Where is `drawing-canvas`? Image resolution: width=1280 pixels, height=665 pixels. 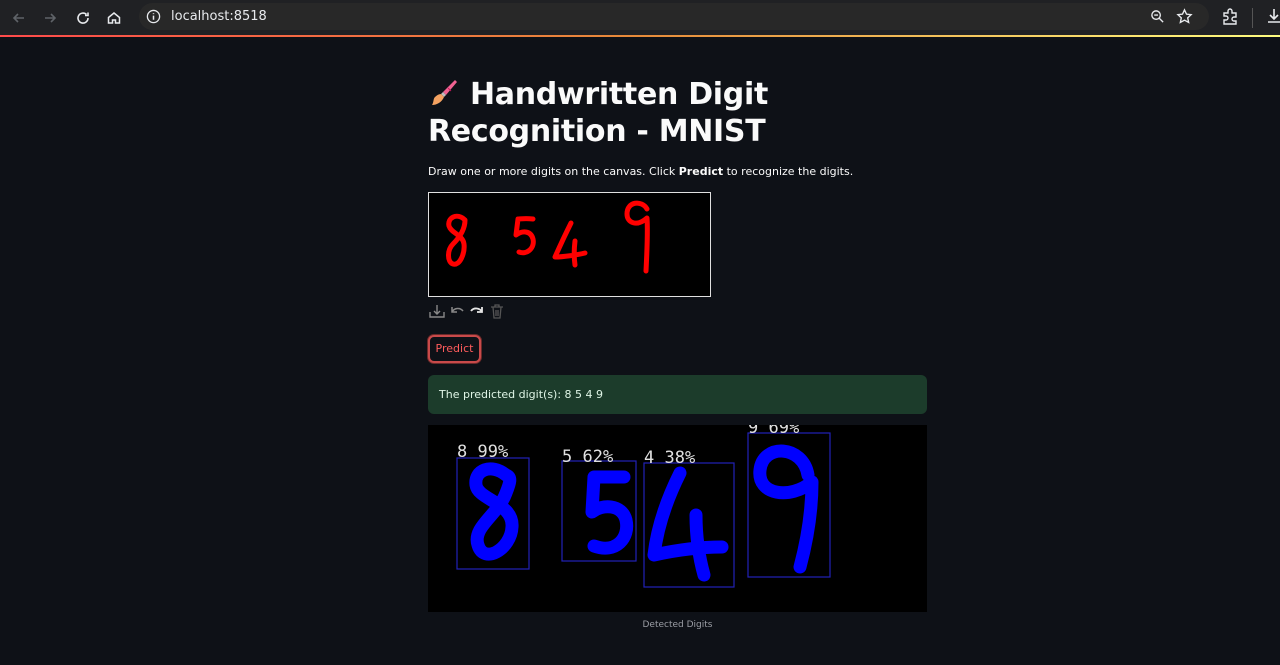 drawing-canvas is located at coordinates (569, 244).